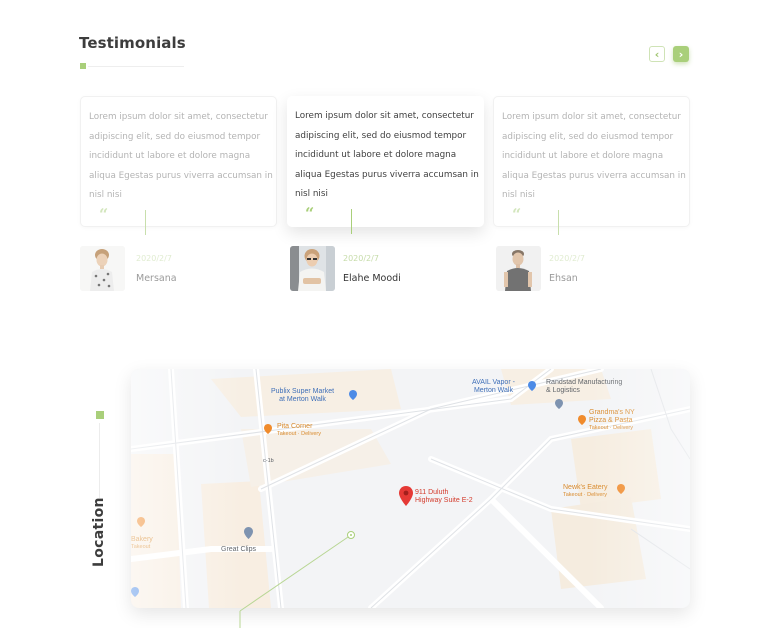 Image resolution: width=767 pixels, height=628 pixels. What do you see at coordinates (585, 491) in the screenshot?
I see `poi-newks-eatery: Newk's Eatery Takeout · Delivery` at bounding box center [585, 491].